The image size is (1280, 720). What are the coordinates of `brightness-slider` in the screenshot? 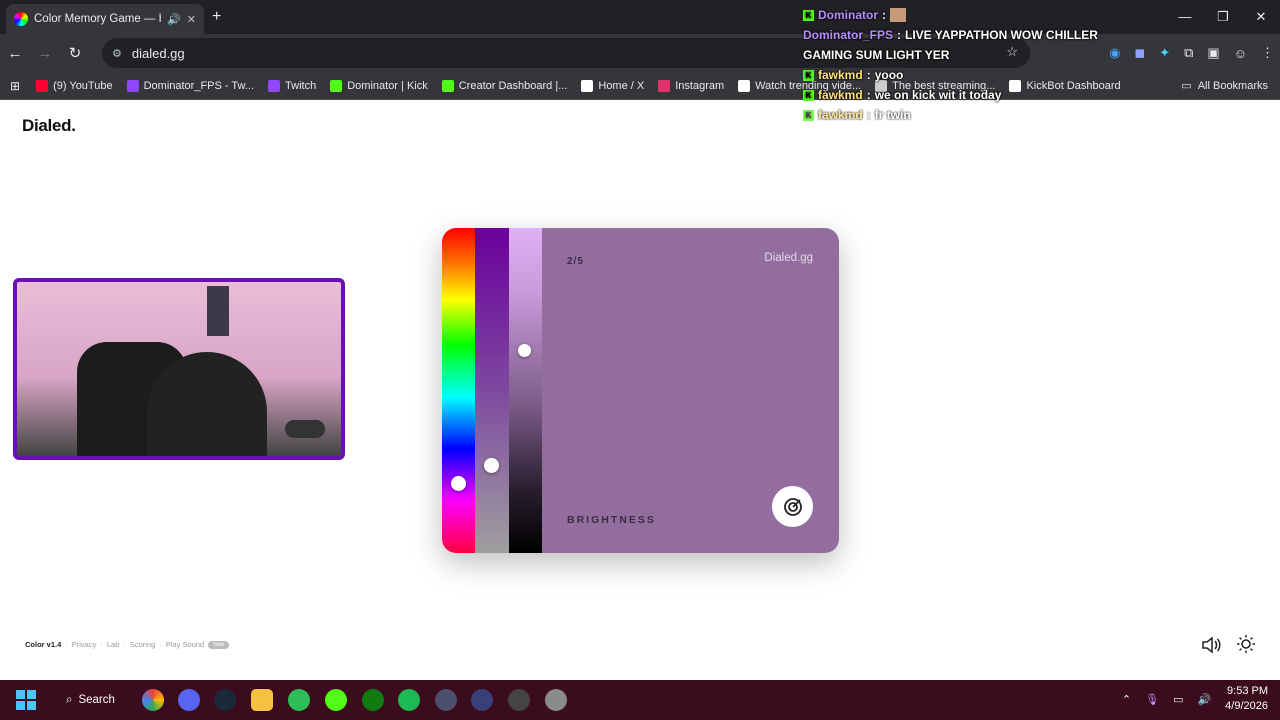 It's located at (525, 390).